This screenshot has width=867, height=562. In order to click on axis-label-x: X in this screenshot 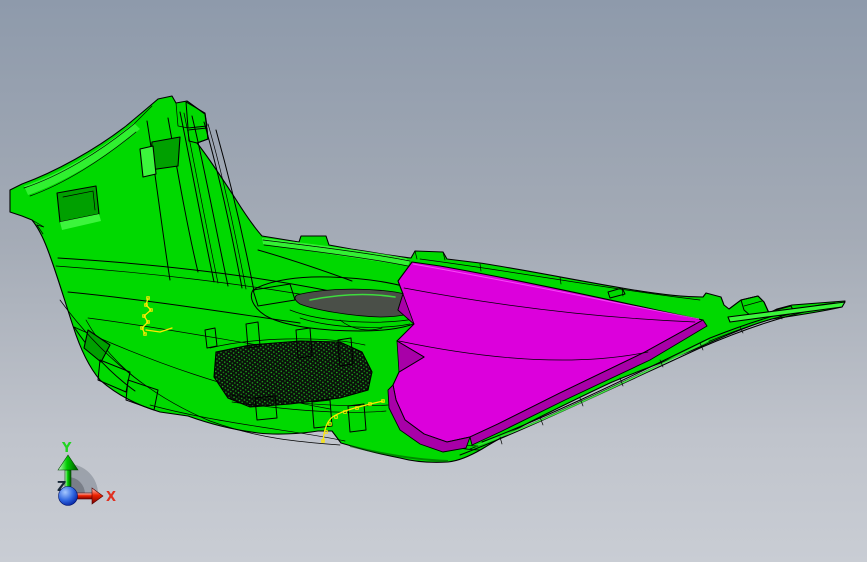, I will do `click(111, 497)`.